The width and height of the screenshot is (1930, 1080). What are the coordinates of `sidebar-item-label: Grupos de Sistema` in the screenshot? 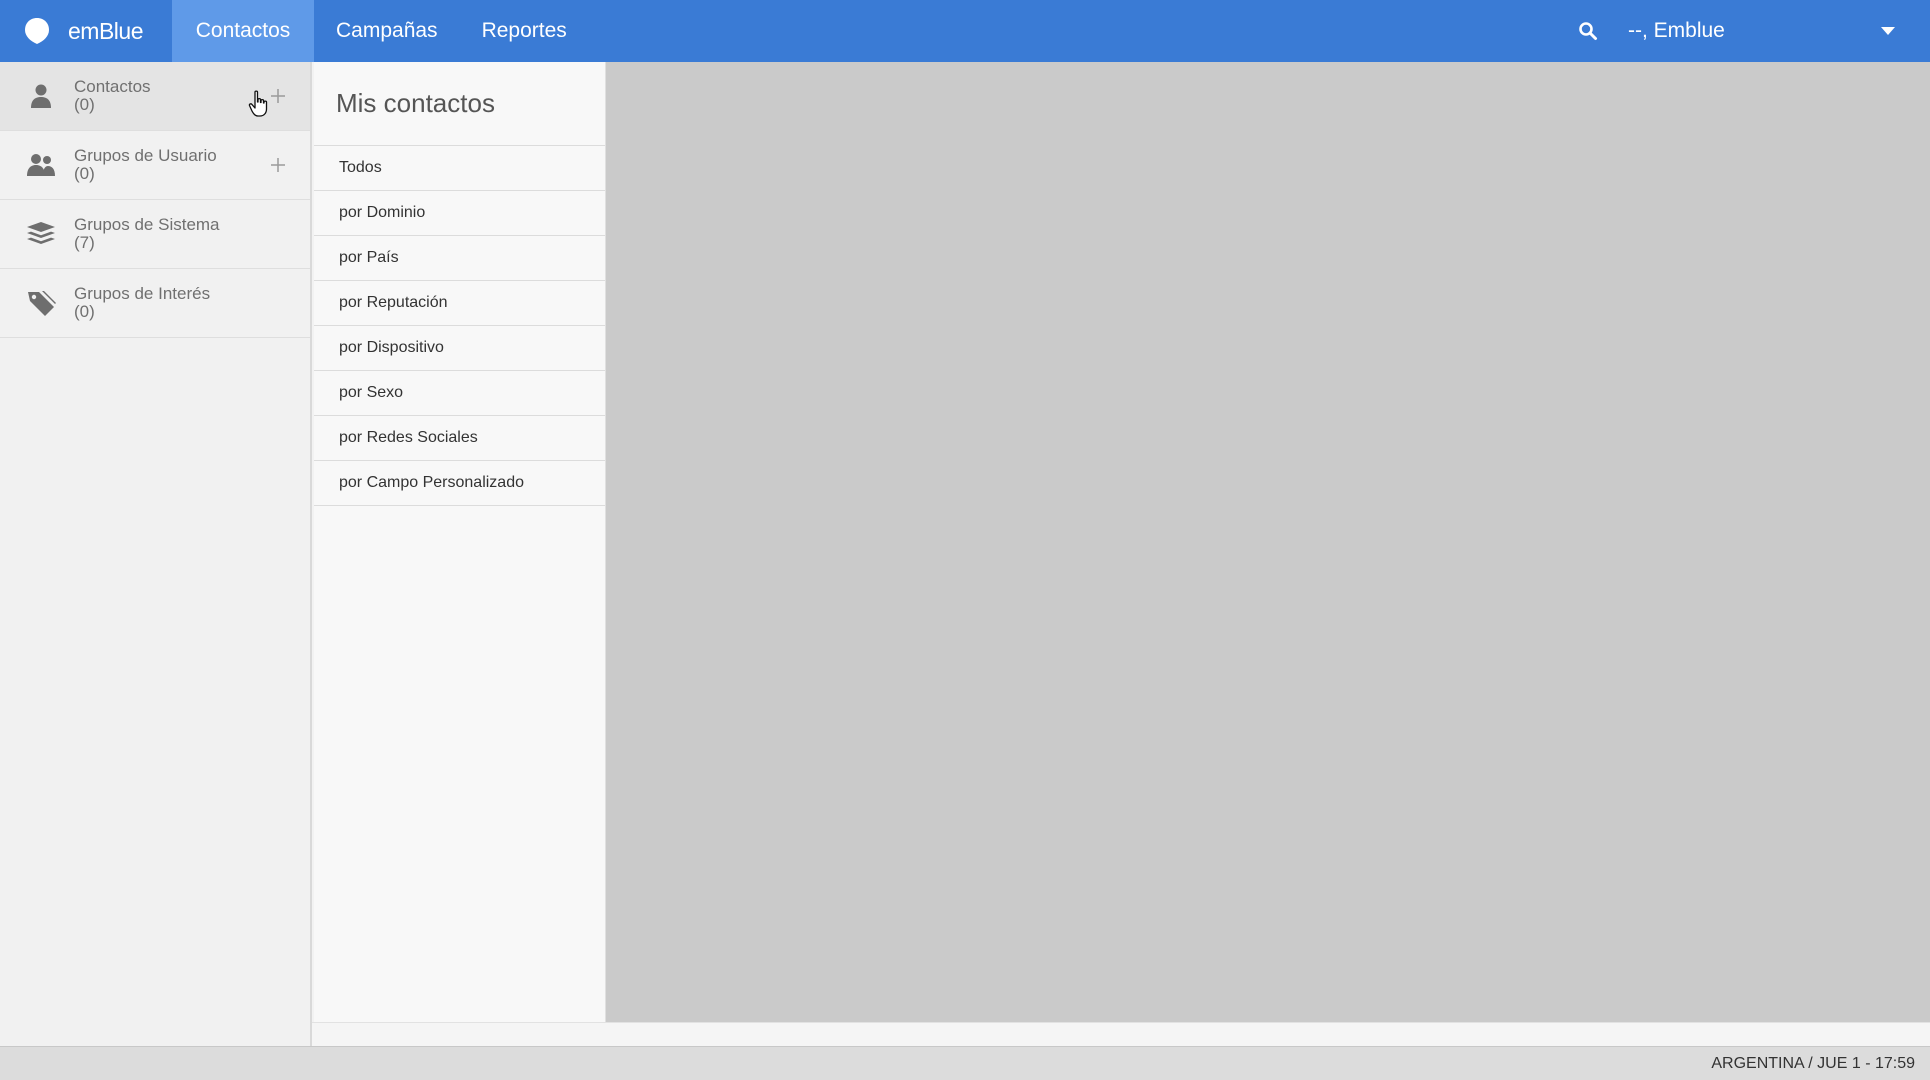 It's located at (147, 224).